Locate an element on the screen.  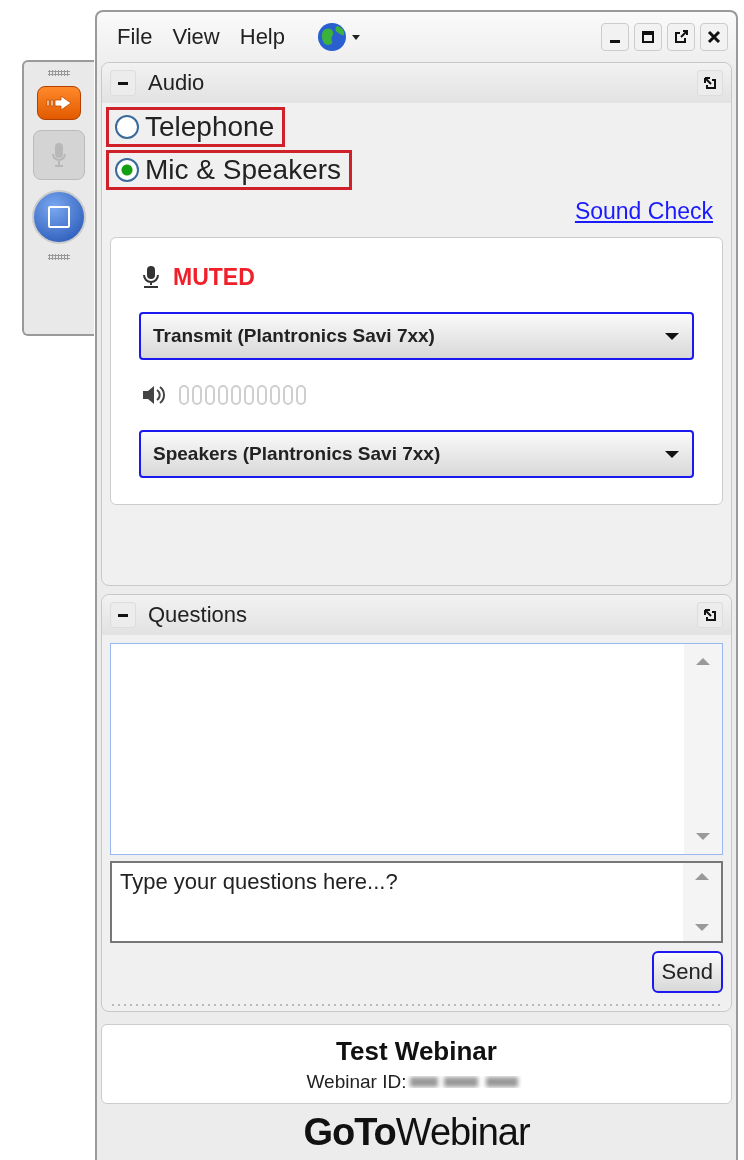
menu-item: Help is located at coordinates (262, 37).